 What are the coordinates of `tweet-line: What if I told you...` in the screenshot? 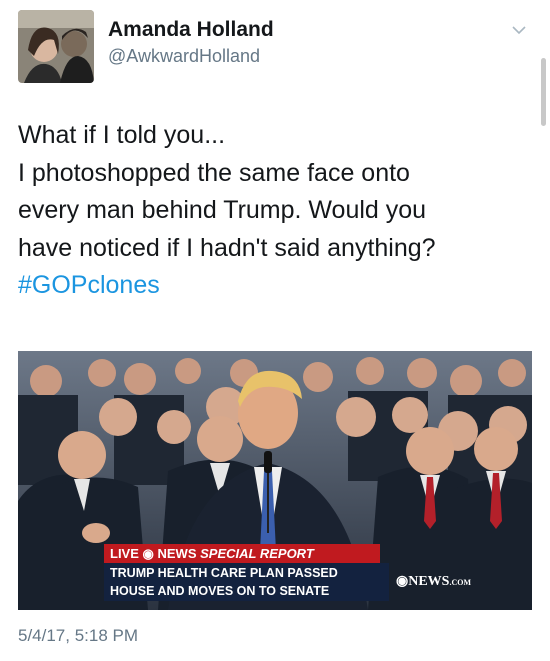 It's located at (122, 135).